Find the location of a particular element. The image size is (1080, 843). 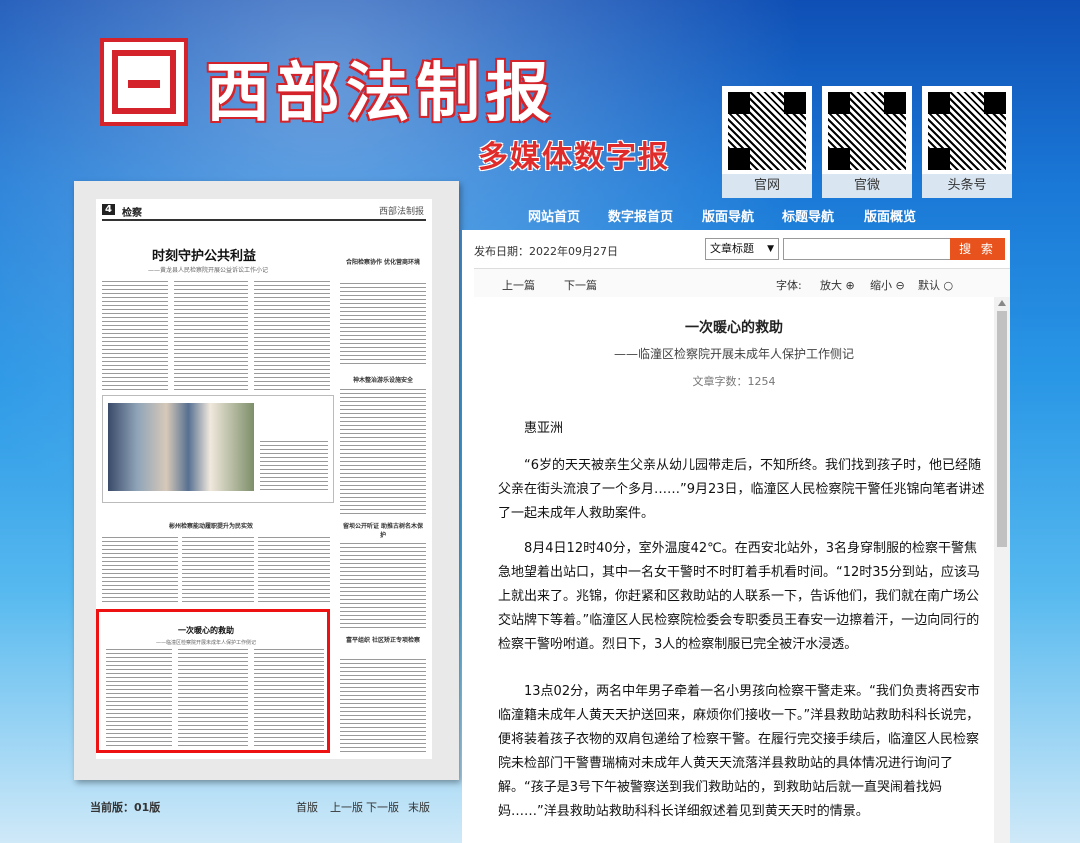

page-header: 4 检察 西部法制报 is located at coordinates (264, 212).